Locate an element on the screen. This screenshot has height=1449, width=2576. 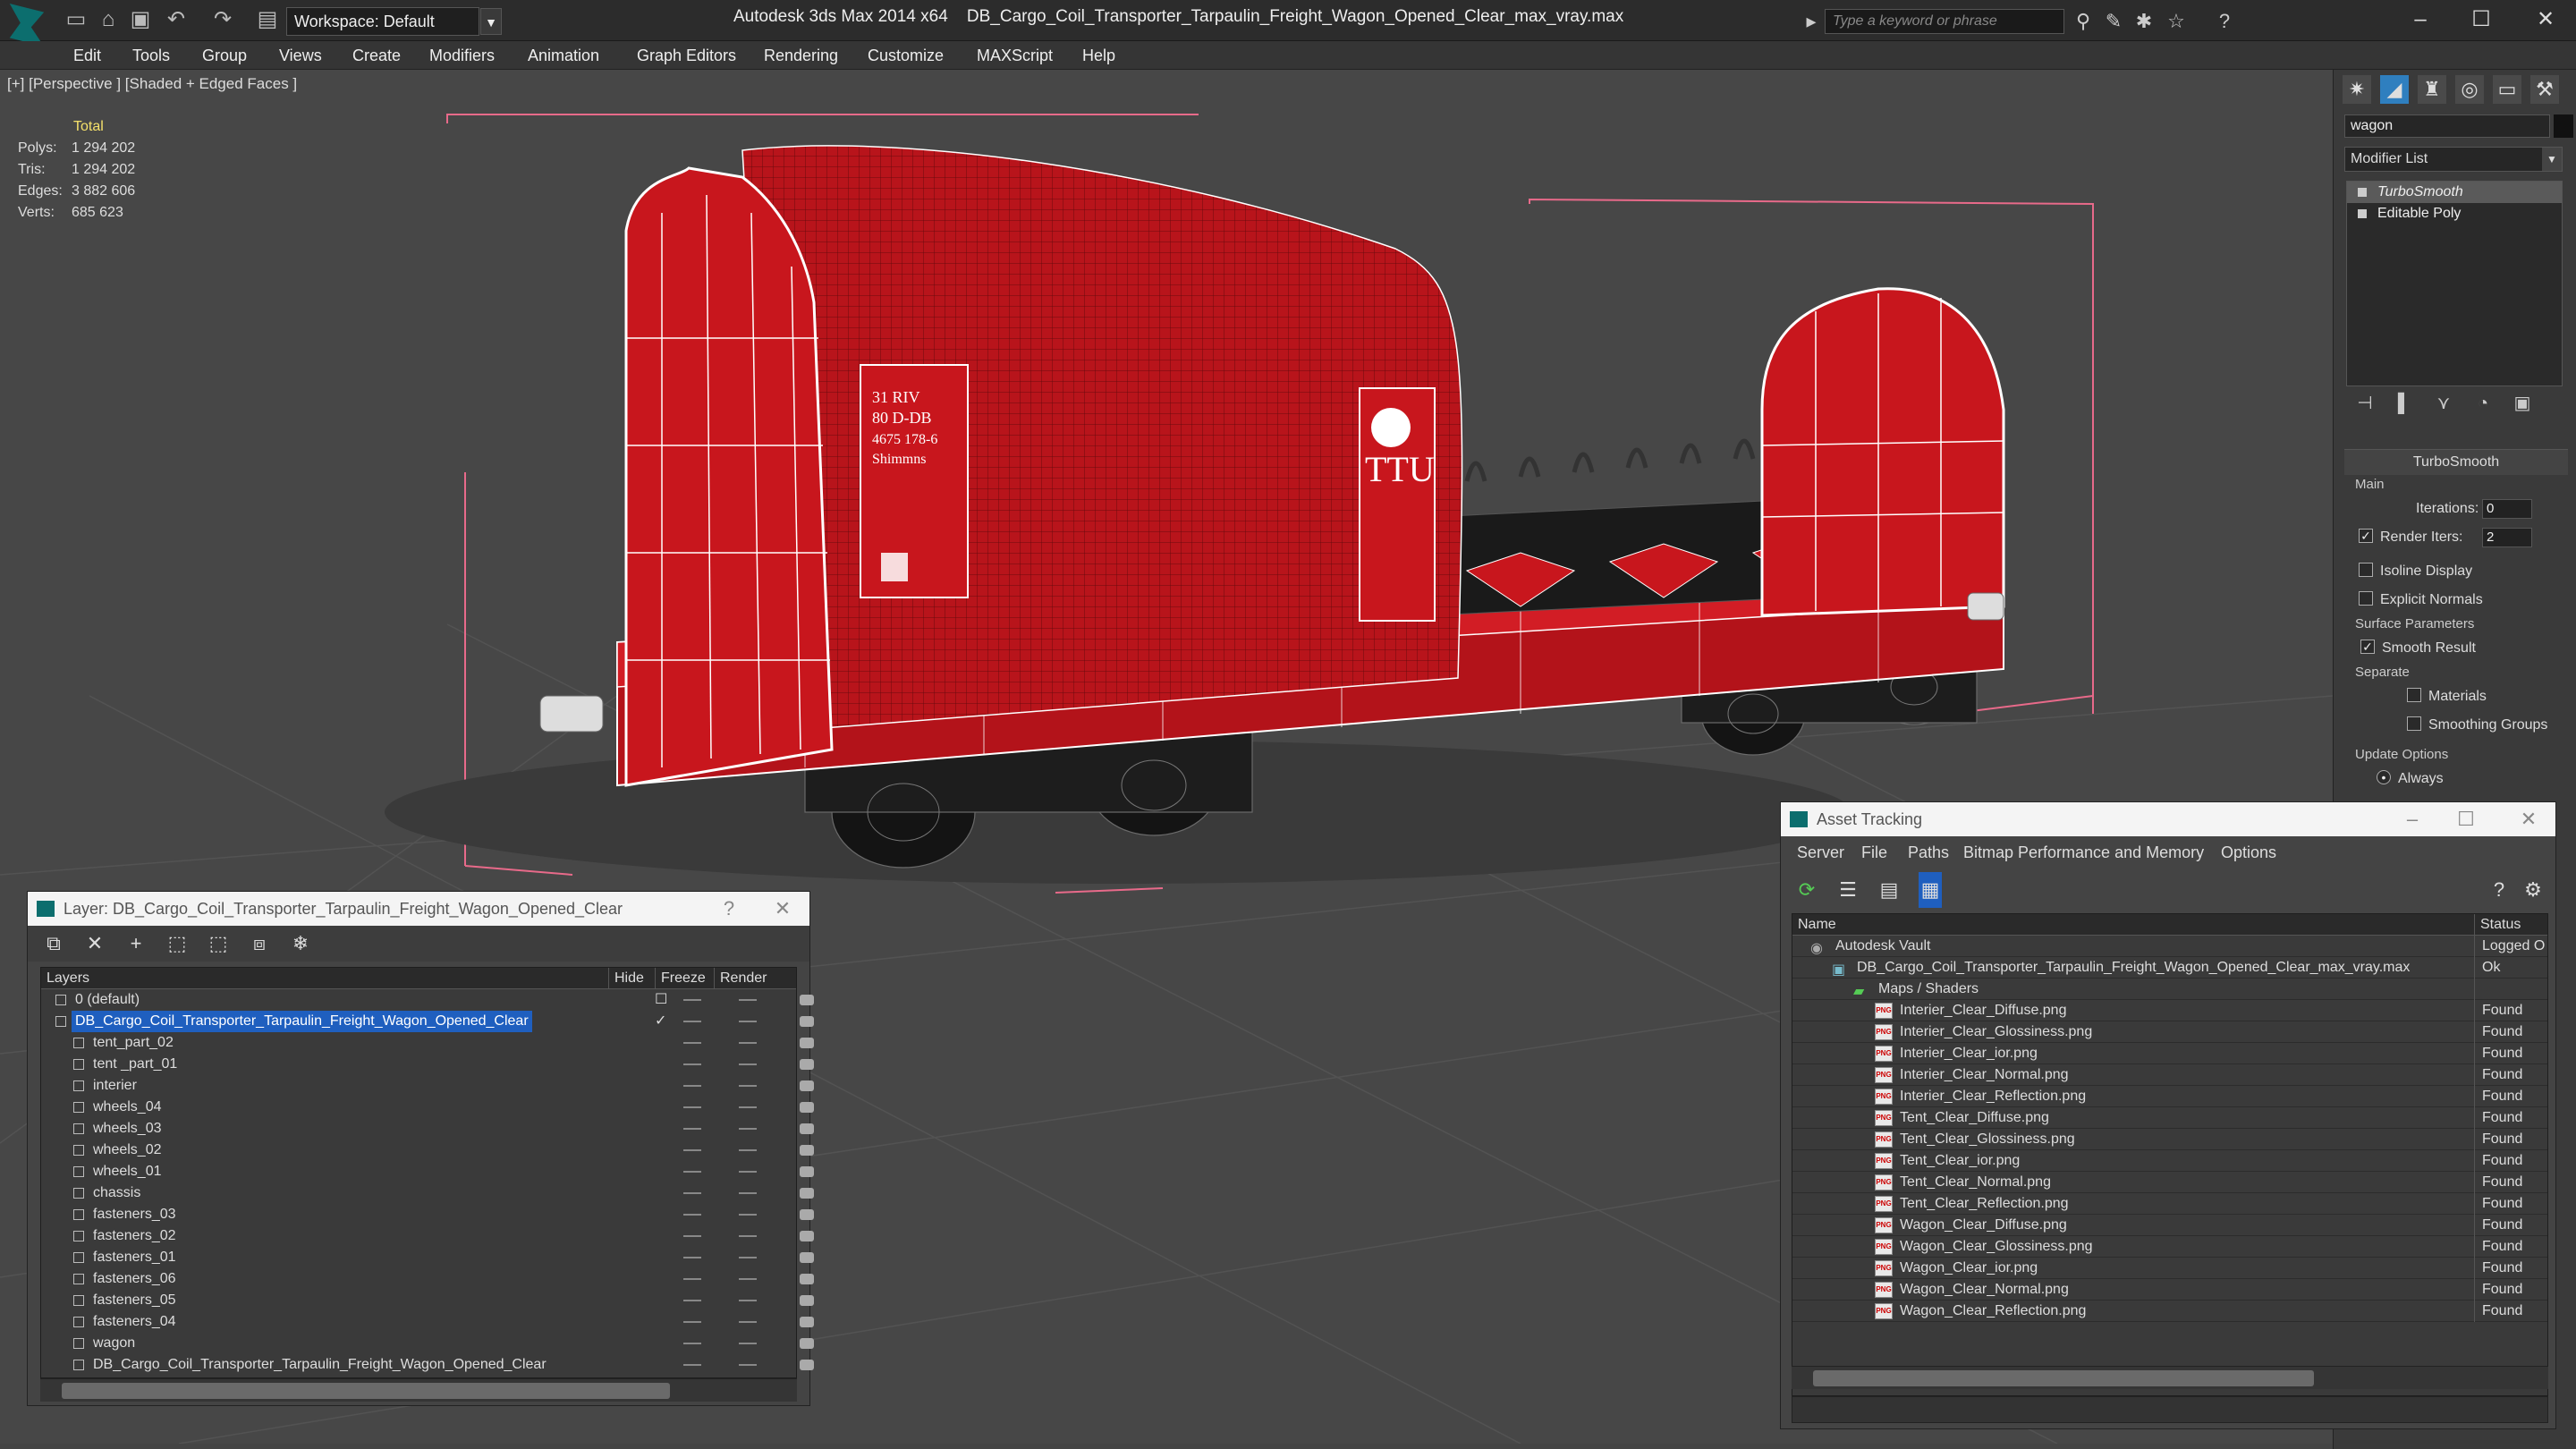
modifier-list-dropdown: Modifier List ▼ is located at coordinates (2453, 159).